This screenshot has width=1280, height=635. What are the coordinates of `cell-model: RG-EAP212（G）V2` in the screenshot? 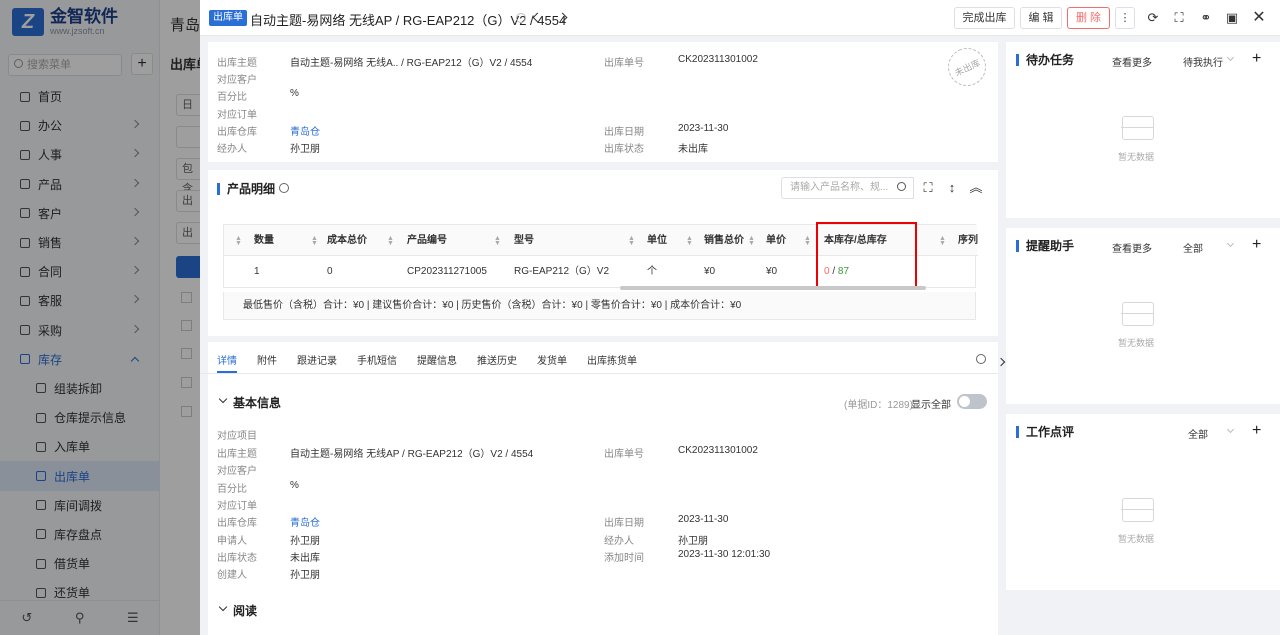 It's located at (562, 271).